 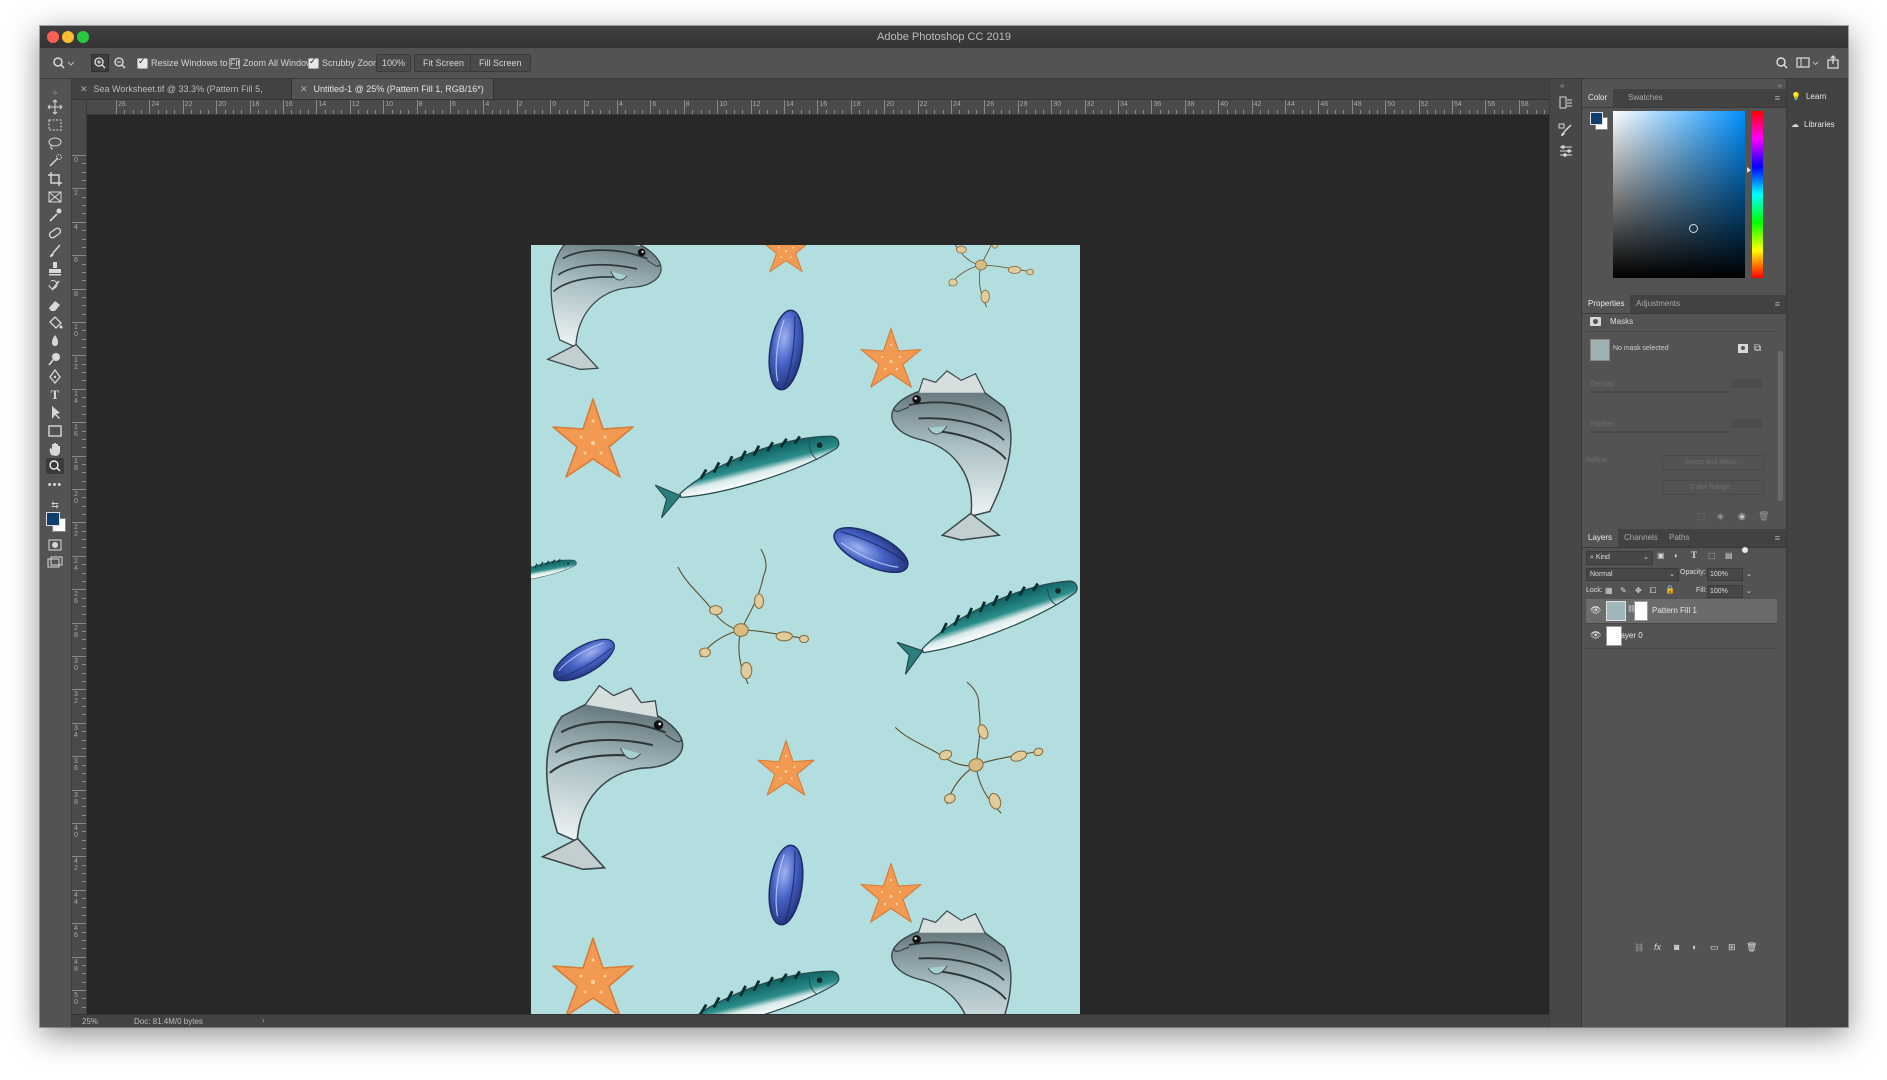 I want to click on add-pixel-mask-icon, so click(x=1743, y=348).